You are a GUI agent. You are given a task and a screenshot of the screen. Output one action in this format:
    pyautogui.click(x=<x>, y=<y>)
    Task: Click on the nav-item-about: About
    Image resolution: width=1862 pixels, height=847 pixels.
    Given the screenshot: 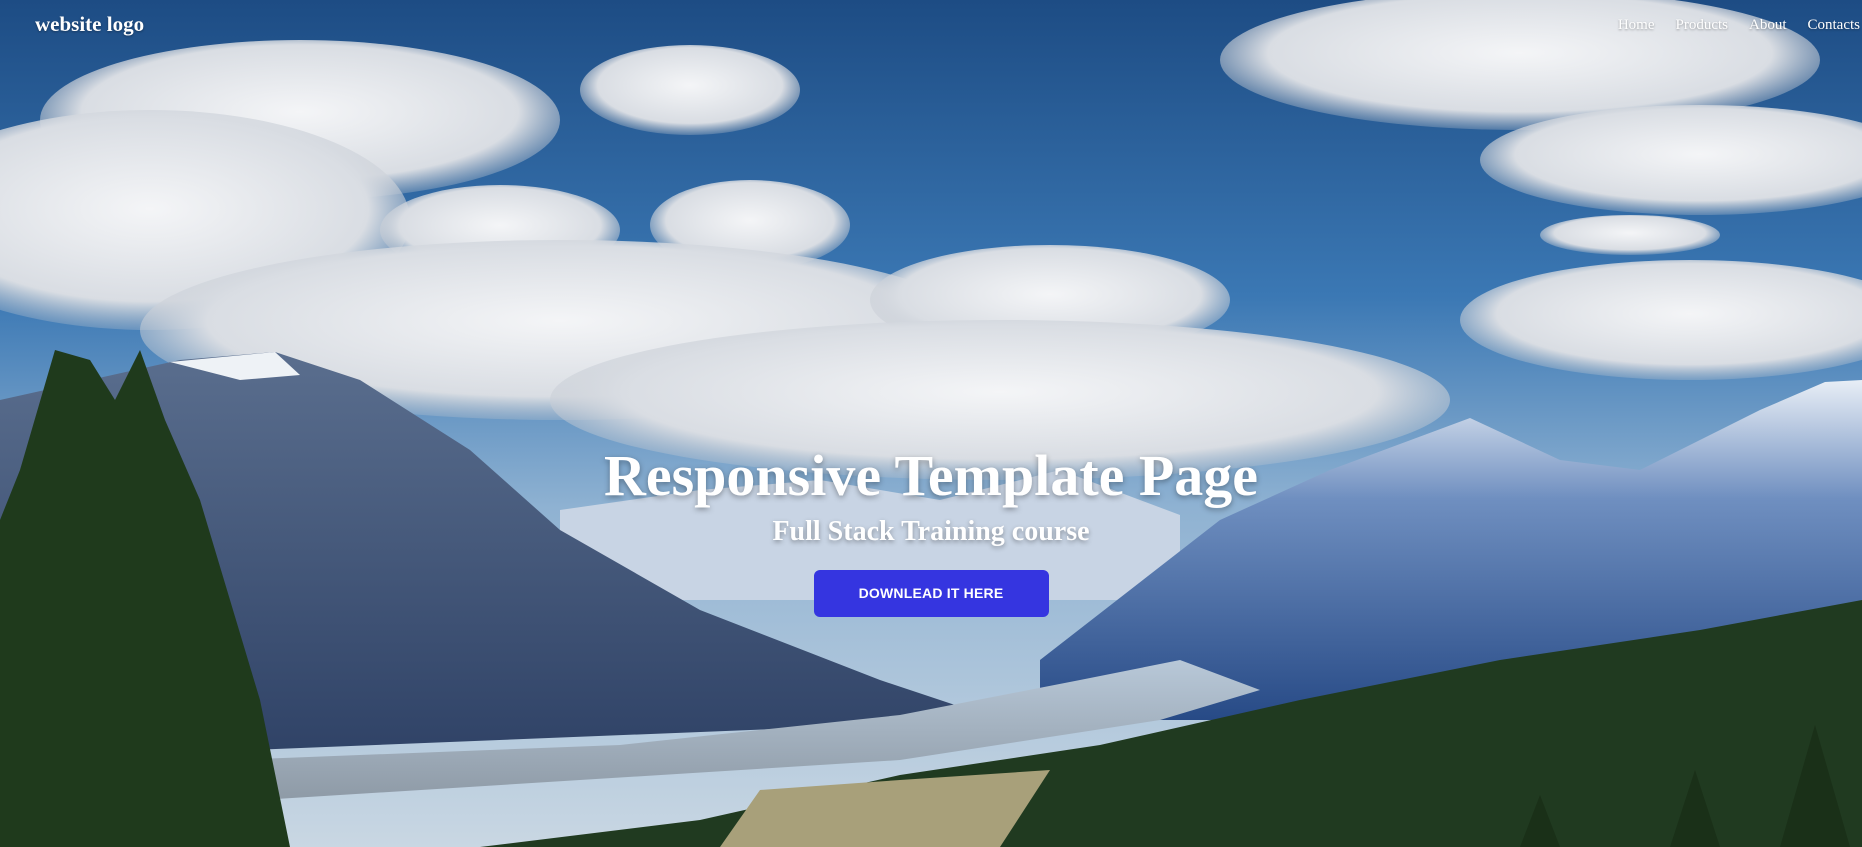 What is the action you would take?
    pyautogui.click(x=1768, y=25)
    